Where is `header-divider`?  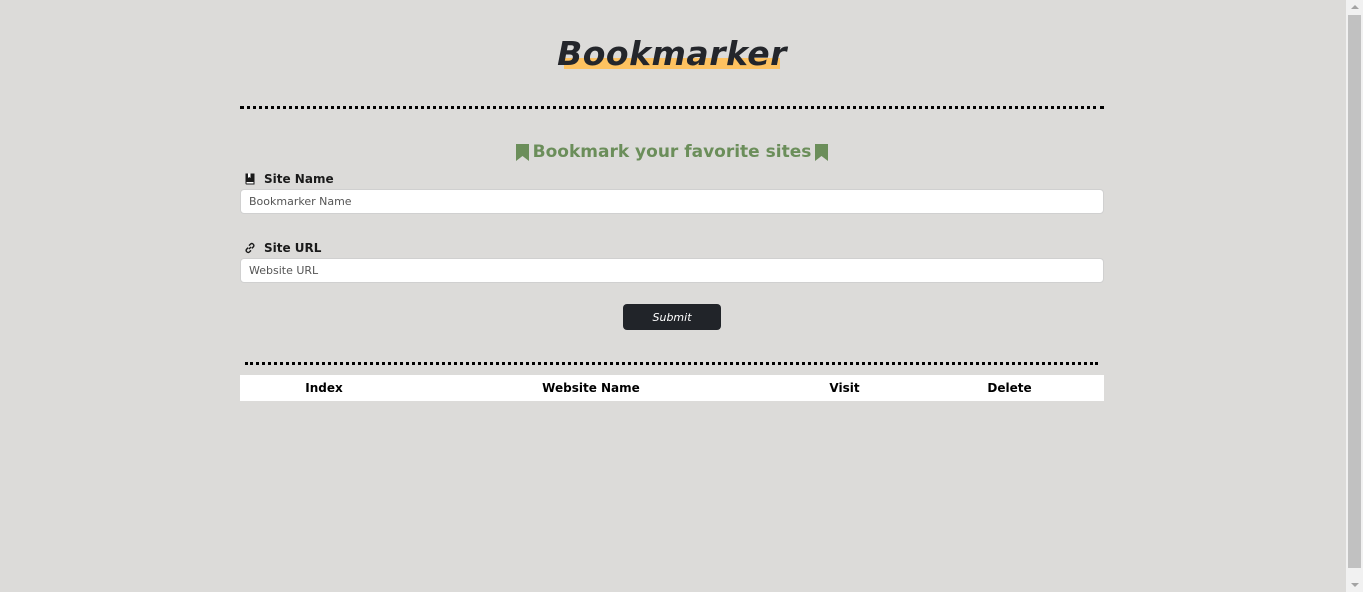 header-divider is located at coordinates (672, 107).